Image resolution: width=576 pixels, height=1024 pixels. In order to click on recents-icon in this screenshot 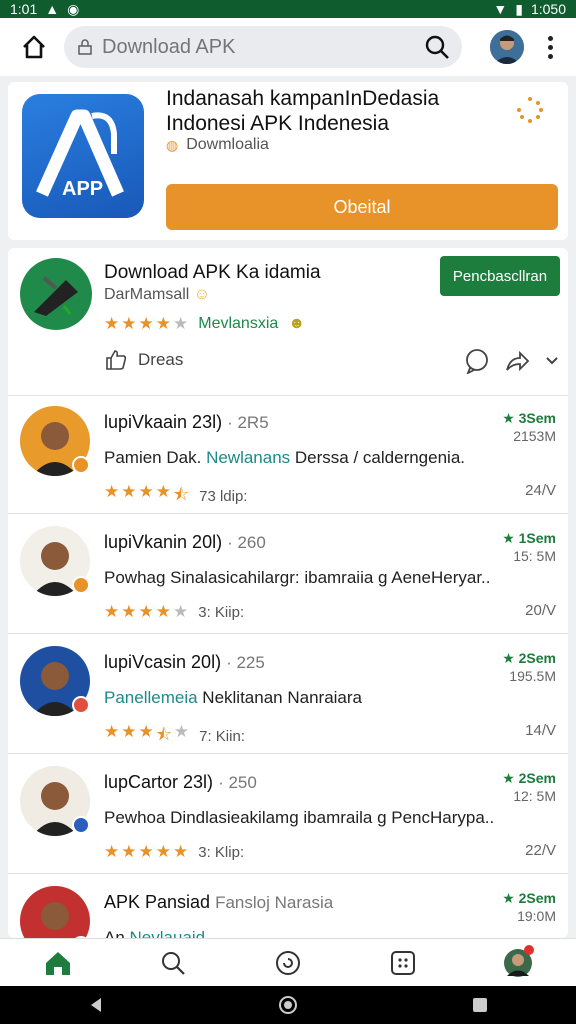, I will do `click(480, 1005)`.